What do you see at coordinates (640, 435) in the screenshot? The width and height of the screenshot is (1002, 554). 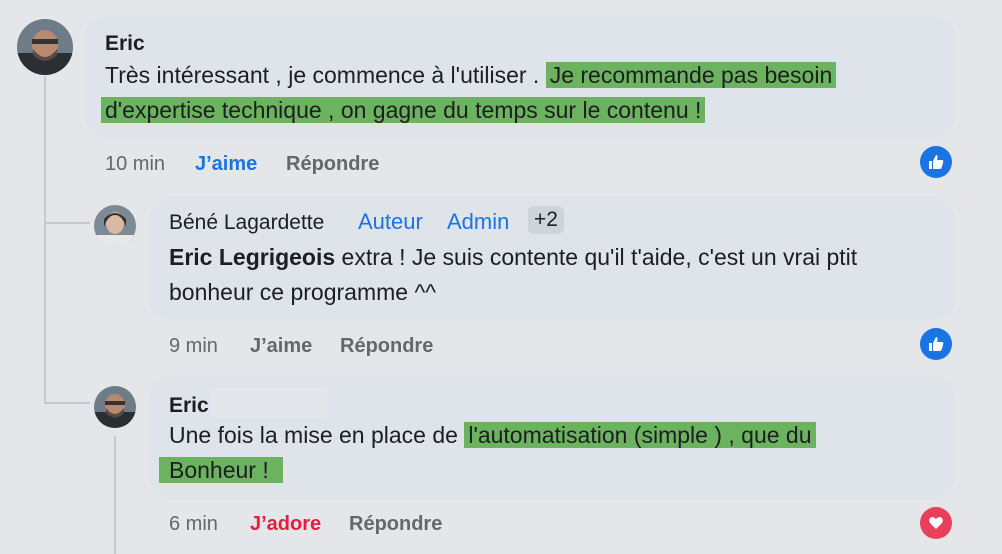 I see `highlighted-text: l'automatisation (simple ) , que du` at bounding box center [640, 435].